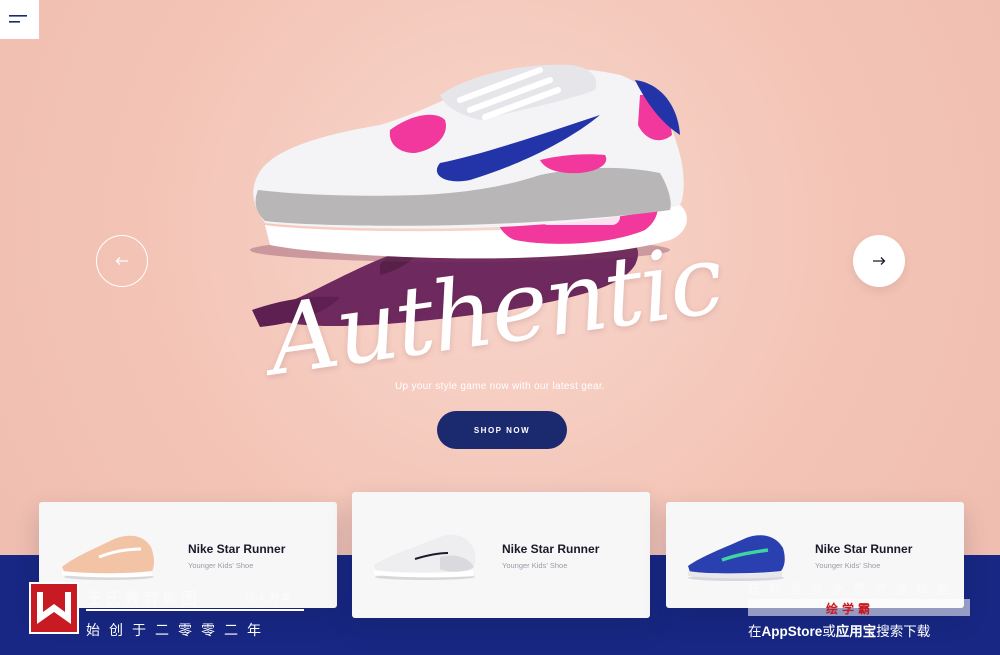 The height and width of the screenshot is (655, 1000). What do you see at coordinates (853, 589) in the screenshot?
I see `watermark-promo: 获取更多免费资源数据` at bounding box center [853, 589].